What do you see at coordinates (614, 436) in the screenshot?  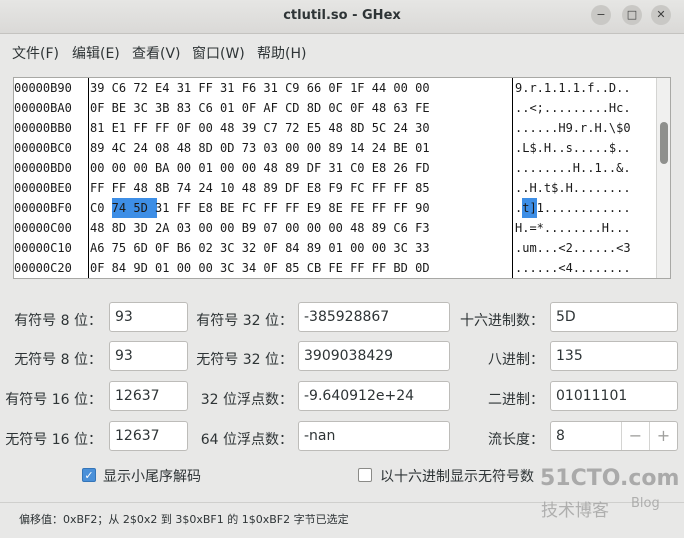 I see `stream-length-spinner: 8 − +` at bounding box center [614, 436].